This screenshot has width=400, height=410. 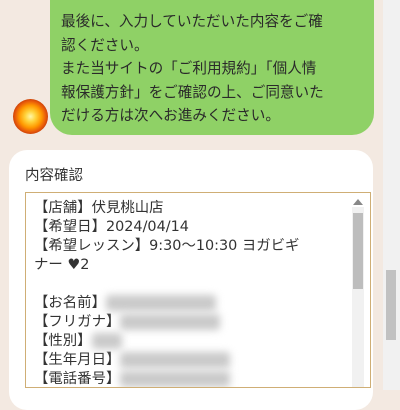 I want to click on name-line: 【お名前】, so click(x=189, y=303).